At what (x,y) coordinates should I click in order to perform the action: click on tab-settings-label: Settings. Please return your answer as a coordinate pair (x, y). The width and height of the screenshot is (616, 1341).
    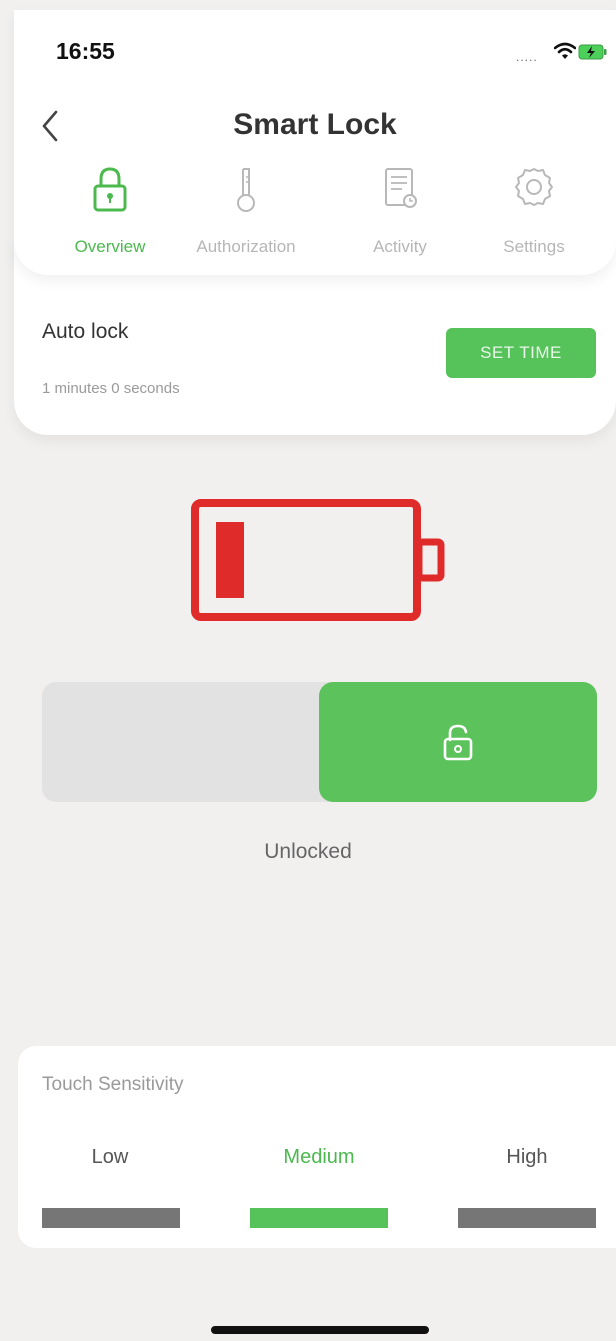
    Looking at the image, I should click on (534, 246).